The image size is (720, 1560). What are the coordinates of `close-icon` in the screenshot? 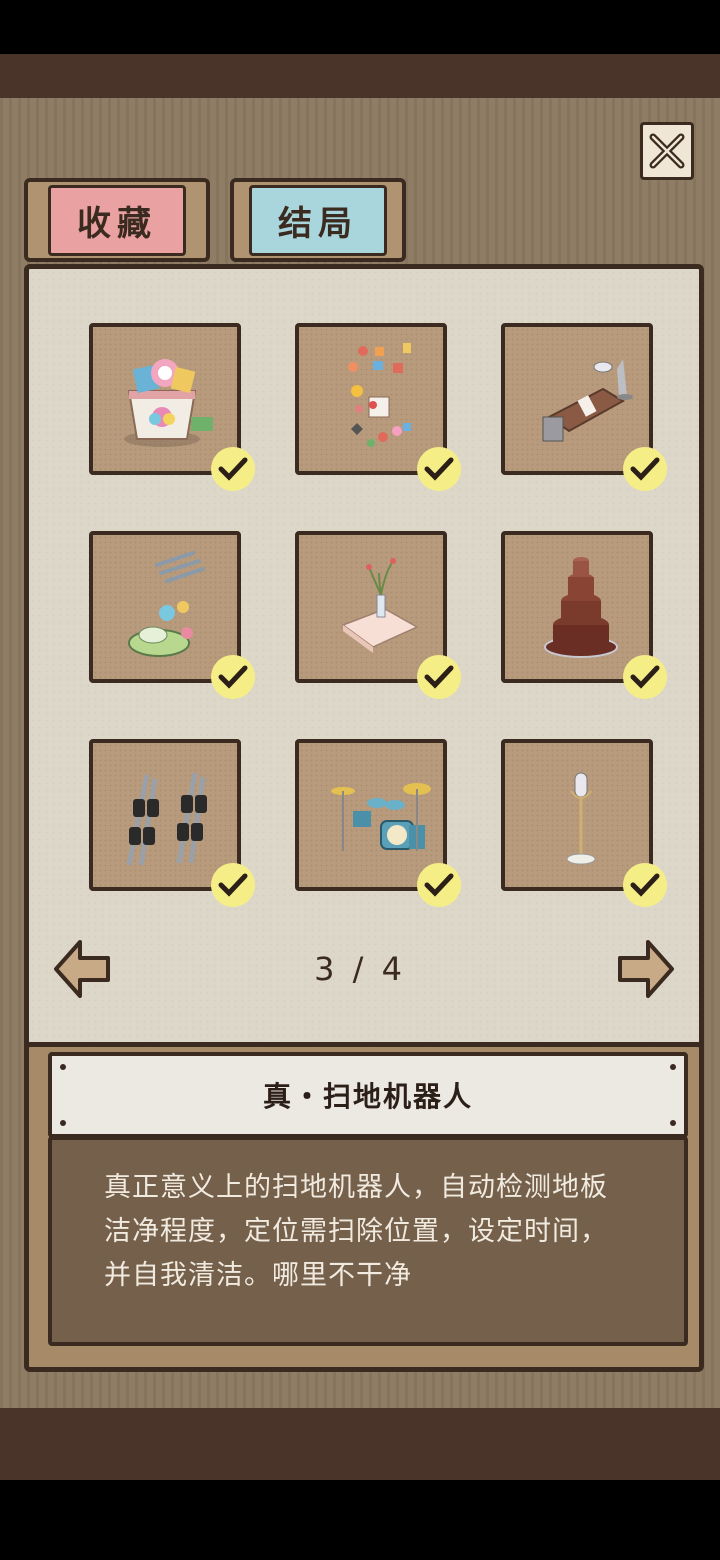 It's located at (667, 151).